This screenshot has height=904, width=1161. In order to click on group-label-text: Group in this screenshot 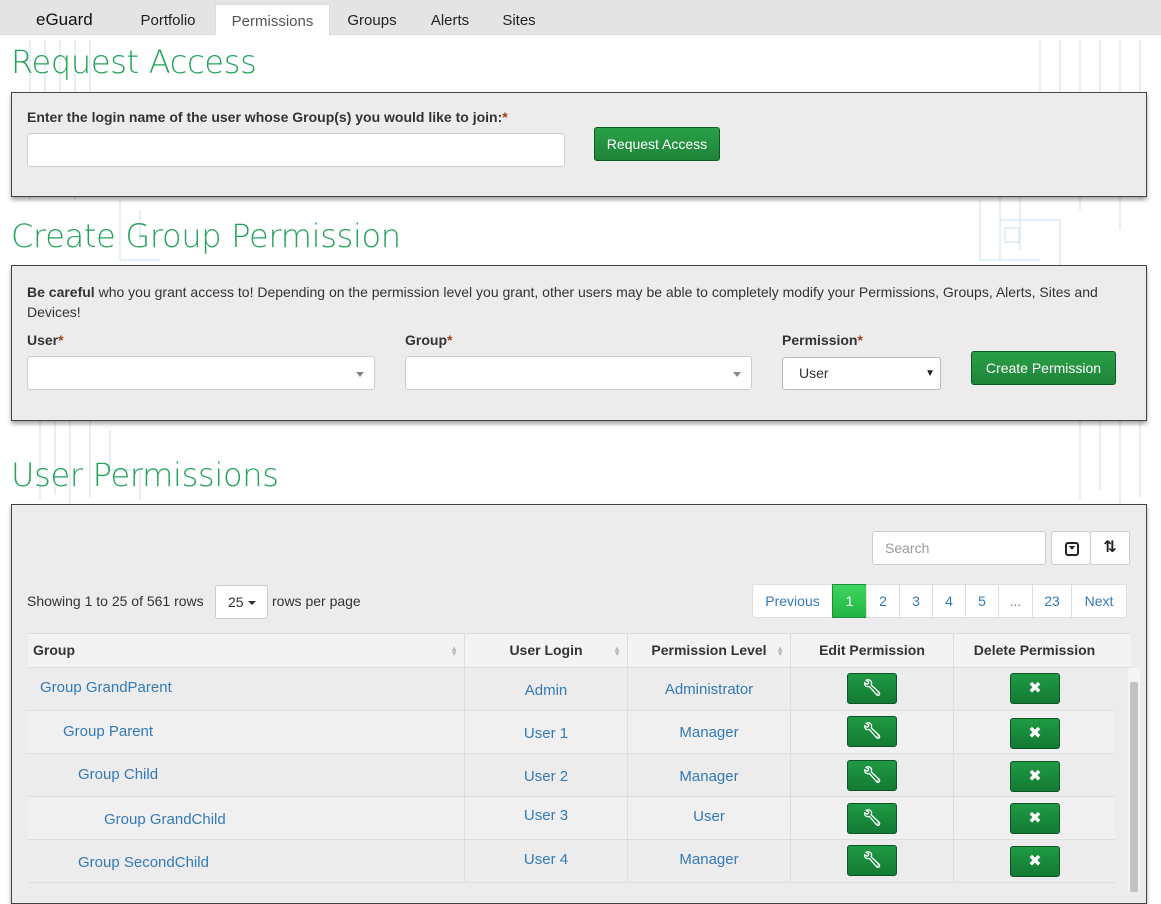, I will do `click(426, 340)`.